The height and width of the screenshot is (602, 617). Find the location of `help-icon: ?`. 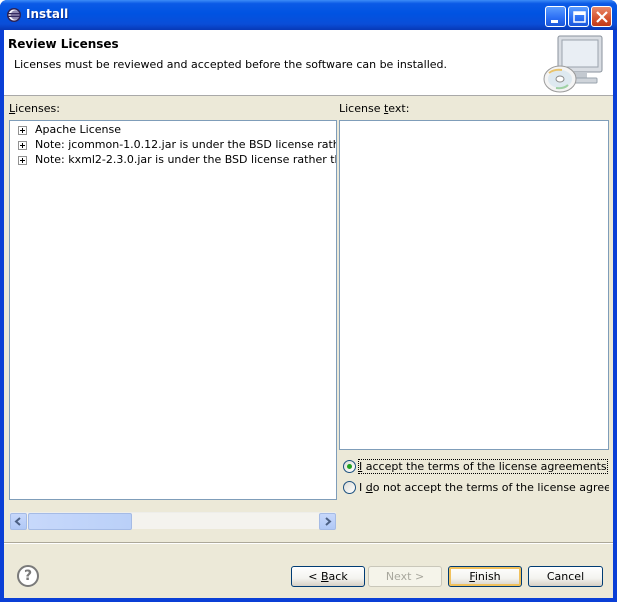

help-icon: ? is located at coordinates (28, 576).